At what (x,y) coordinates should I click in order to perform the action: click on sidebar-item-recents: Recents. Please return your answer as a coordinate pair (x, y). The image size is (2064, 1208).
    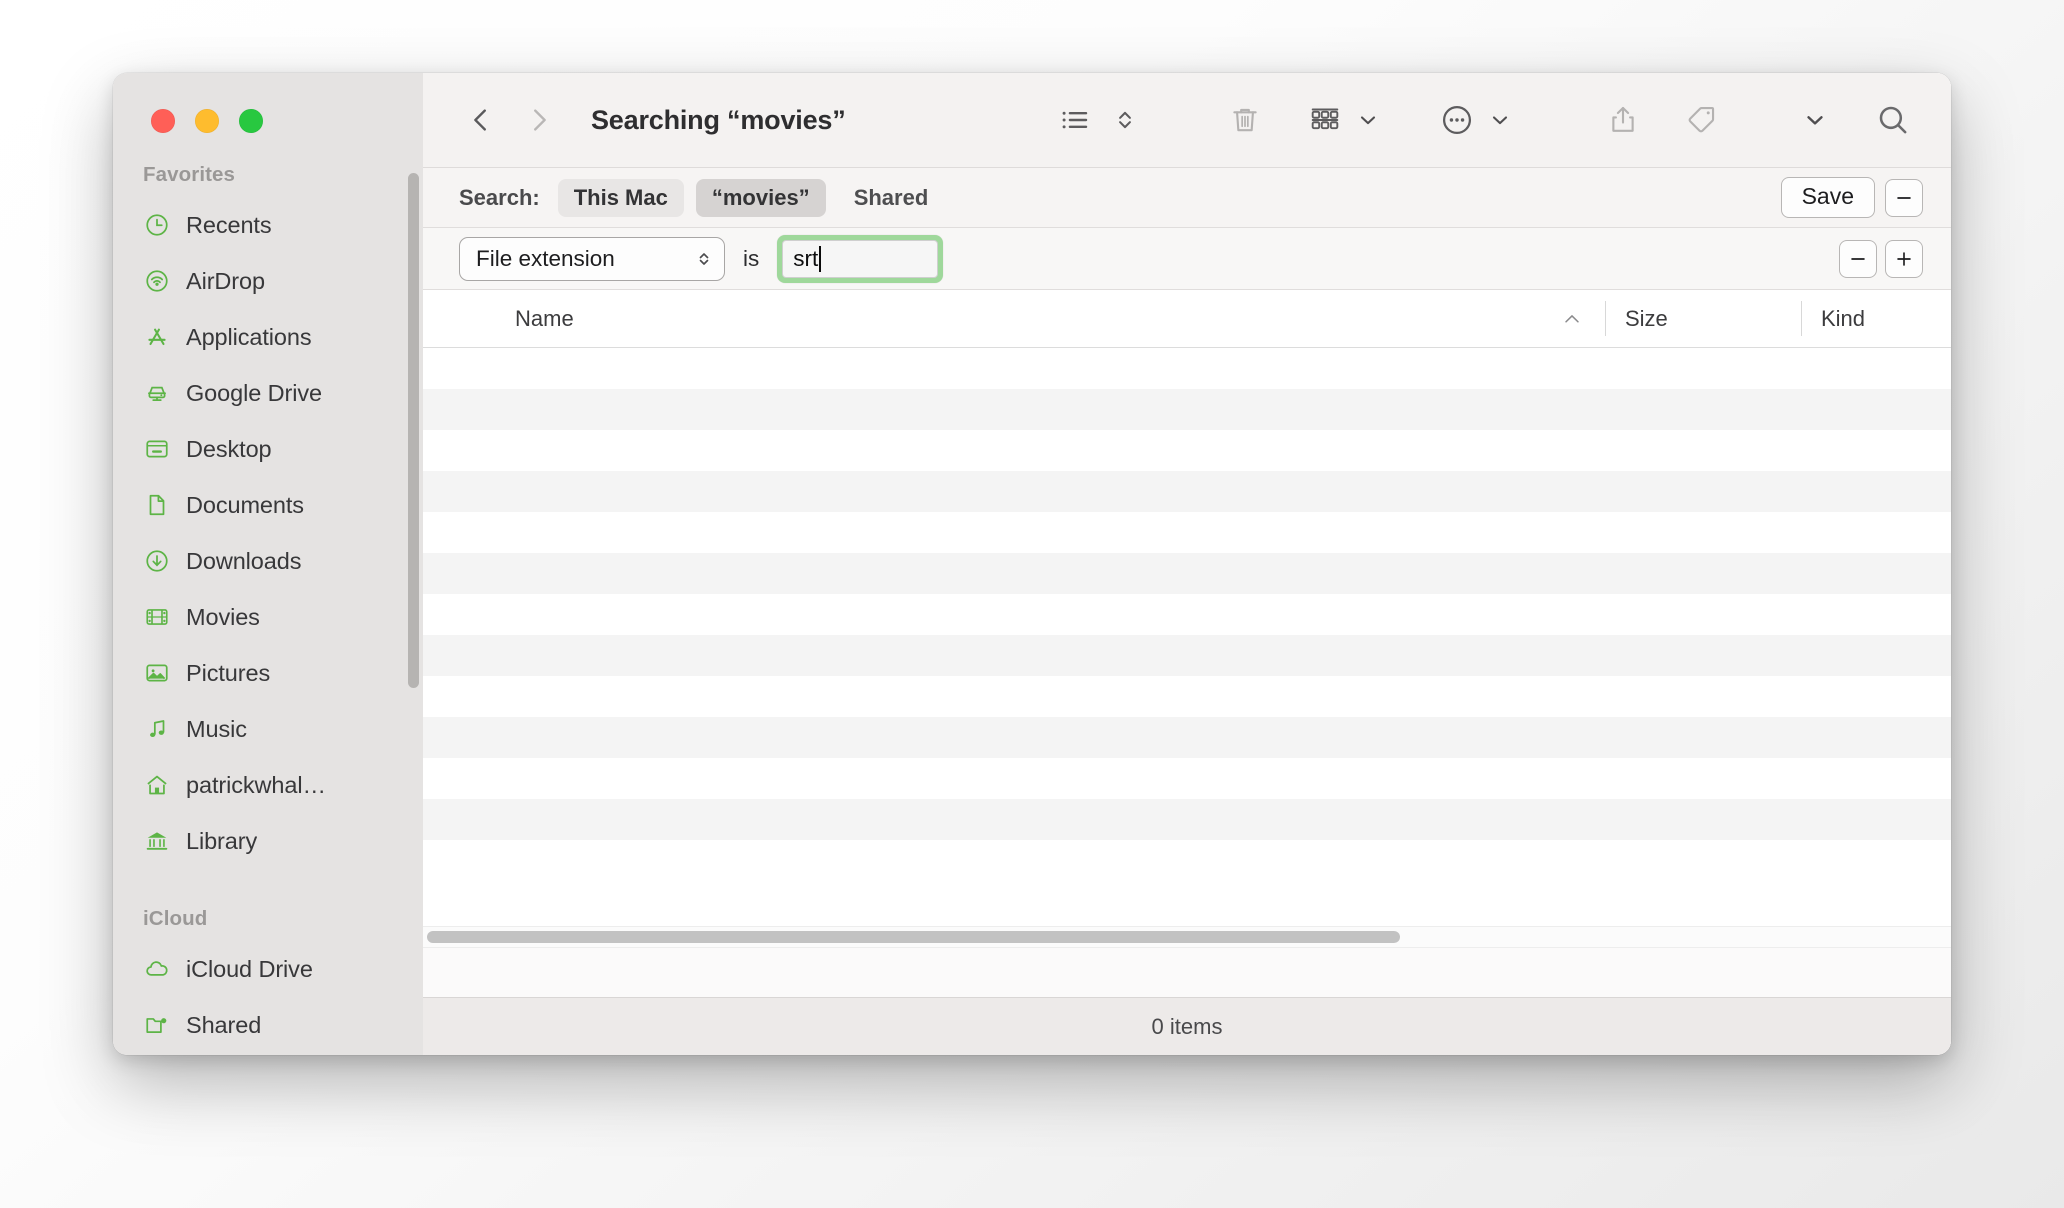
    Looking at the image, I should click on (268, 225).